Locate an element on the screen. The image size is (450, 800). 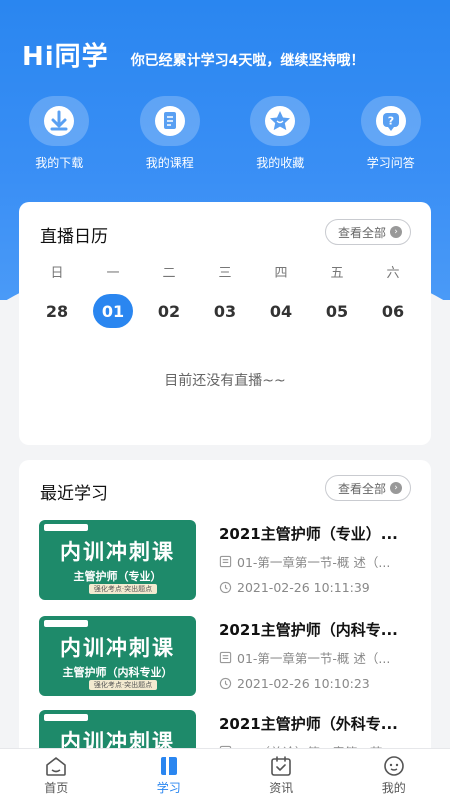
tab-news: 资讯 is located at coordinates (281, 774).